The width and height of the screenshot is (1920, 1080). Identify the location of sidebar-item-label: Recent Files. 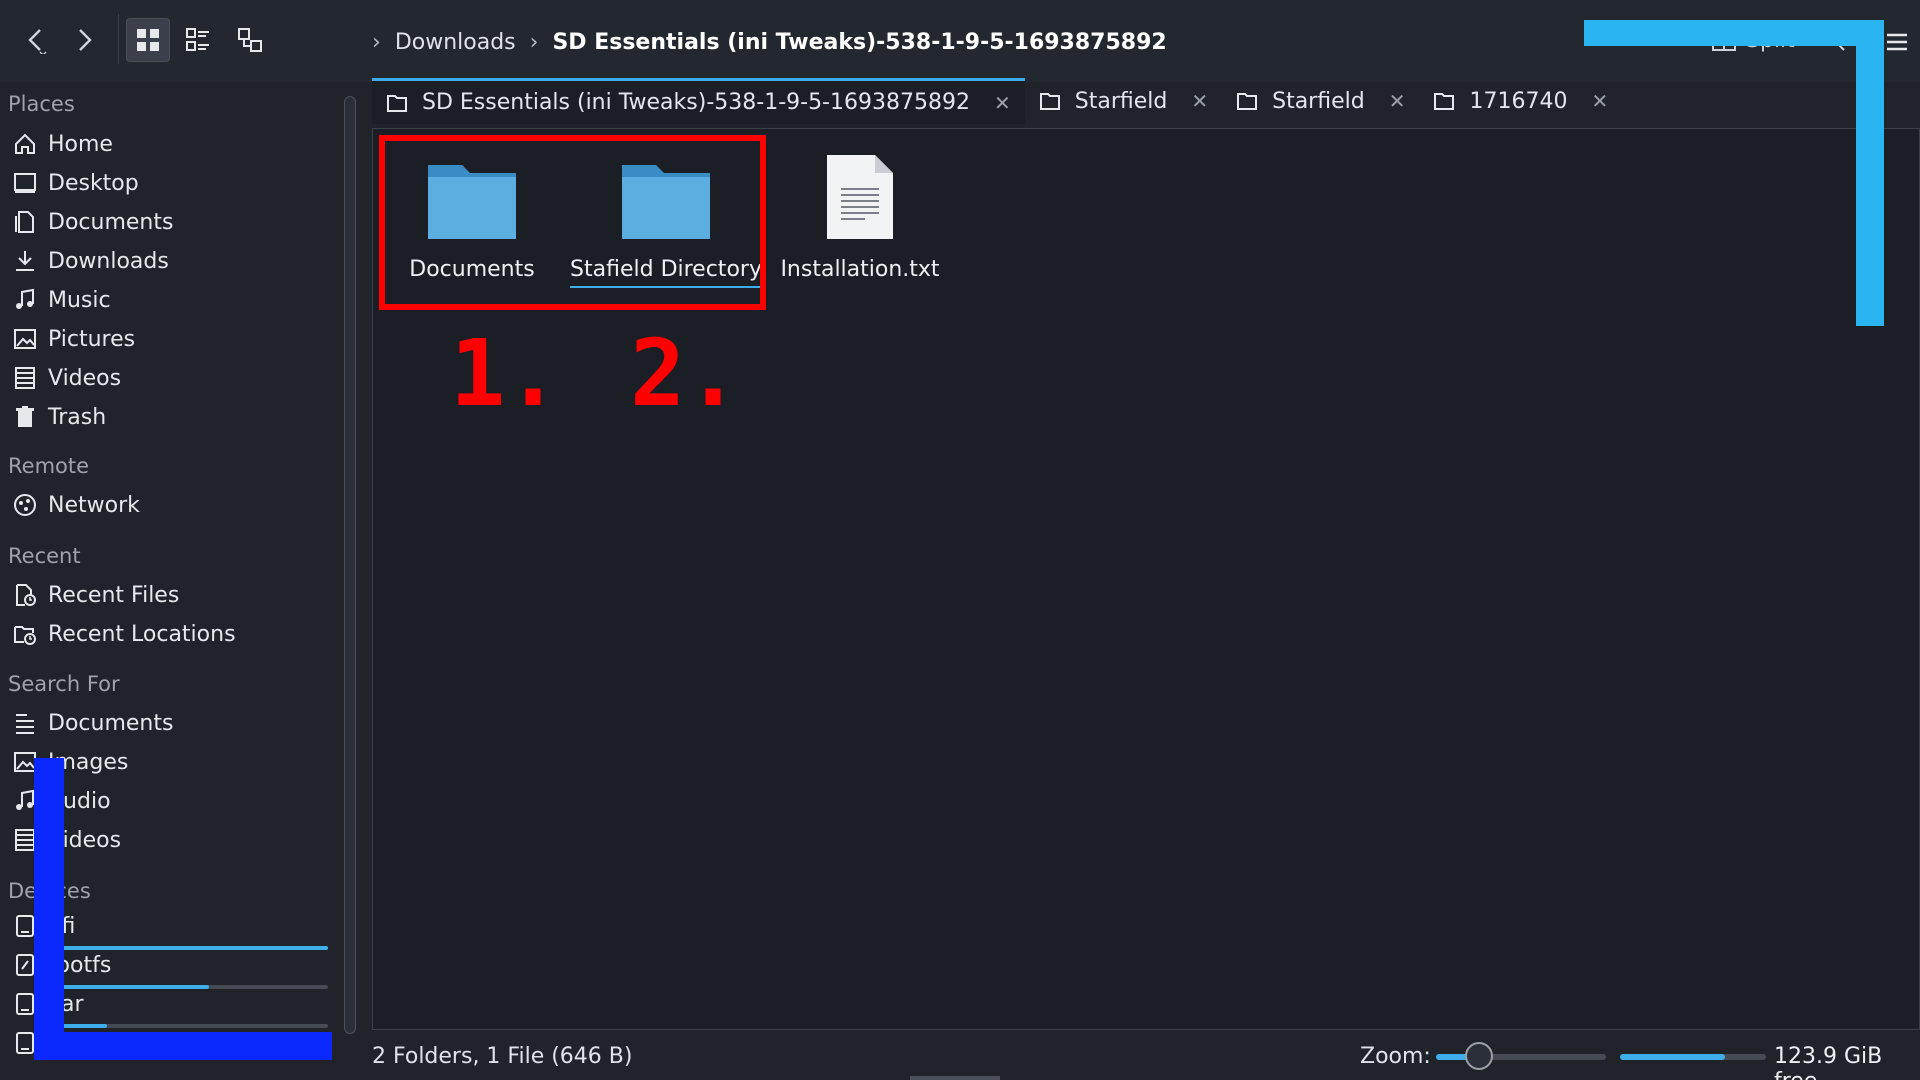
(114, 595).